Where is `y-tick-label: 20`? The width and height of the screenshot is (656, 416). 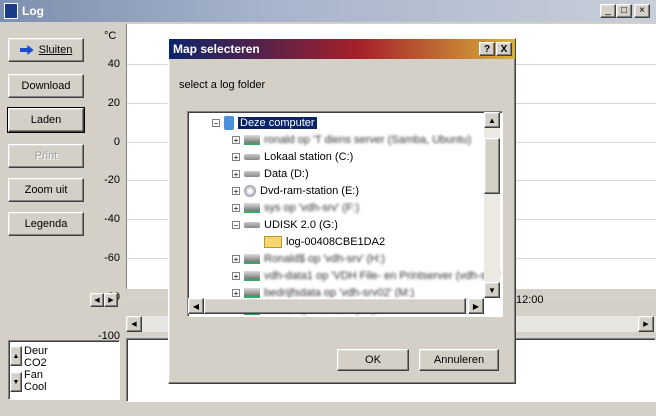
y-tick-label: 20 is located at coordinates (113, 102).